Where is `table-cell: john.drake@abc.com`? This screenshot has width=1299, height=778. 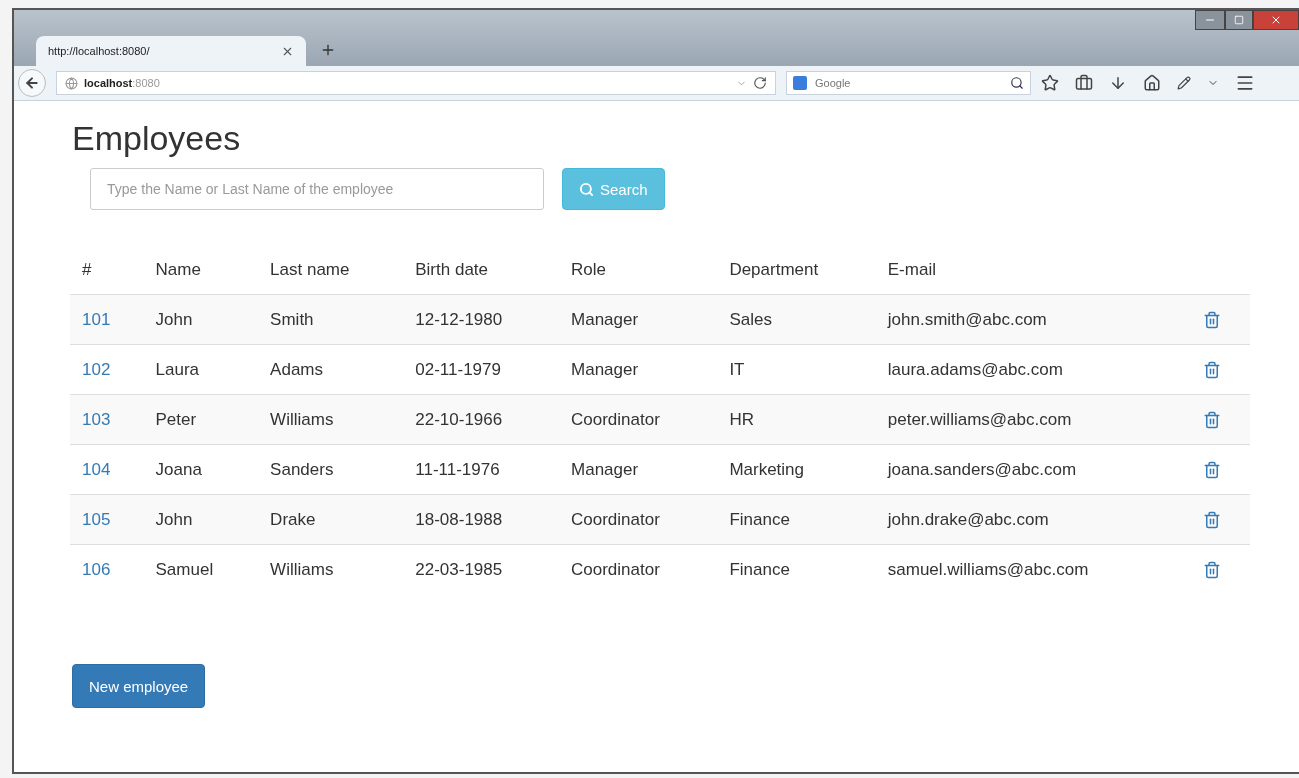
table-cell: john.drake@abc.com is located at coordinates (1033, 519).